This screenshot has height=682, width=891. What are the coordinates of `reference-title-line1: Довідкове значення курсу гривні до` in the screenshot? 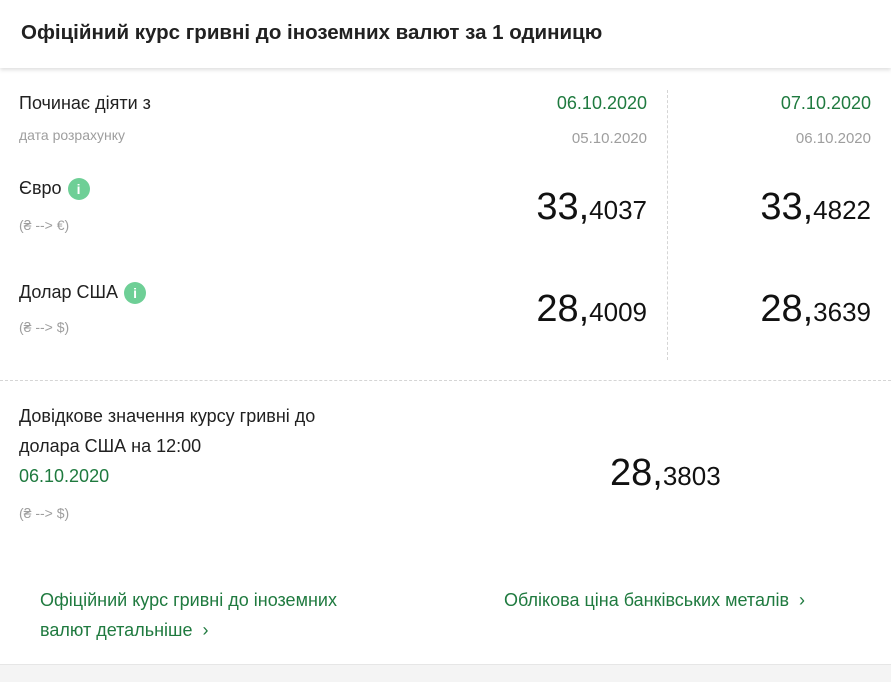 It's located at (167, 416).